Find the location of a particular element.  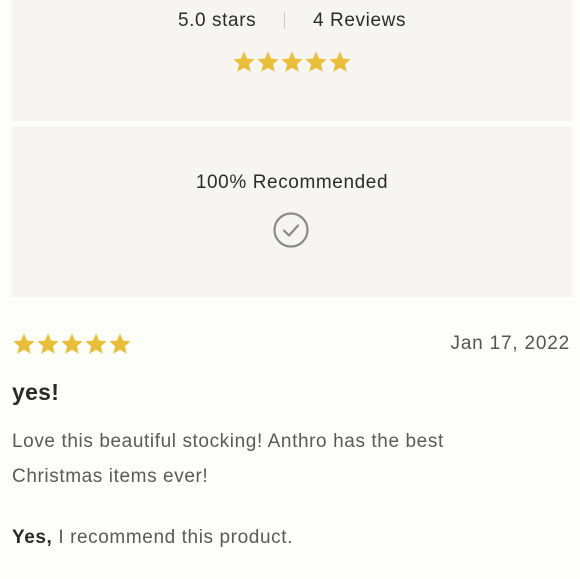

average-rating-text: 5.0 stars is located at coordinates (217, 20).